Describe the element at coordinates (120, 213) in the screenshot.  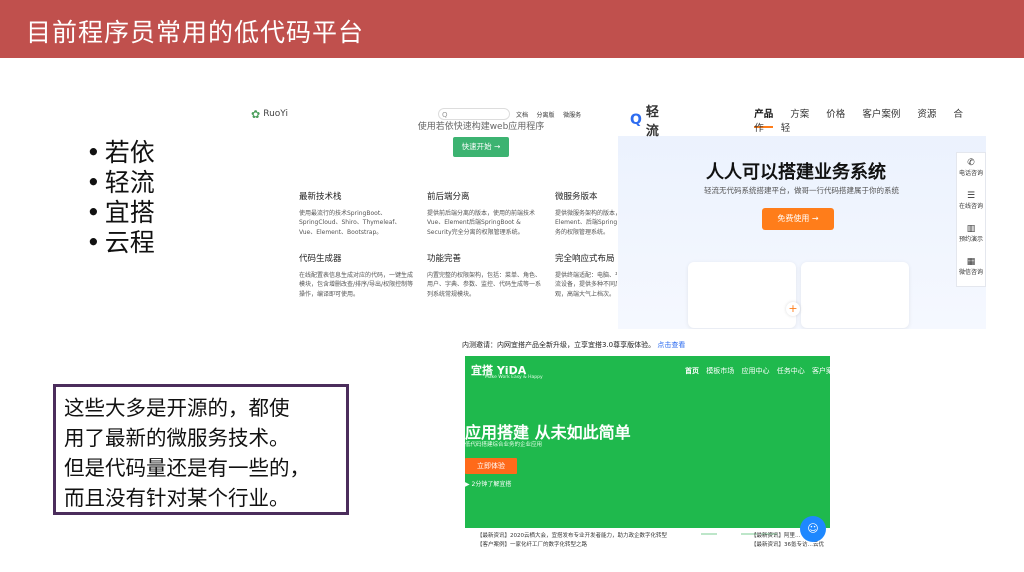
I see `list-item: 宜搭` at that location.